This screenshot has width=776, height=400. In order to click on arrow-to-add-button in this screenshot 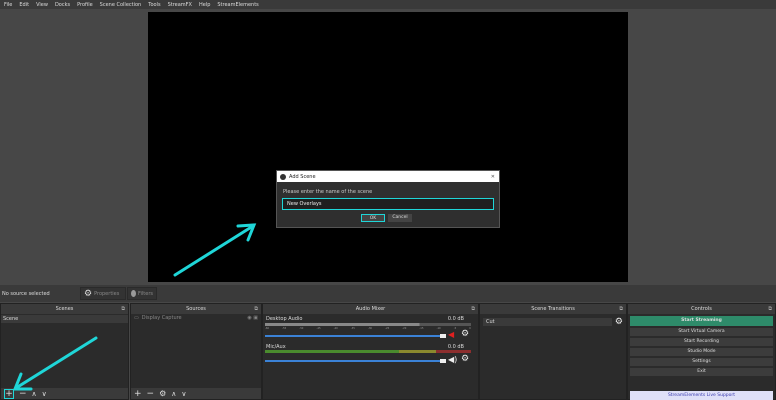, I will do `click(56, 363)`.